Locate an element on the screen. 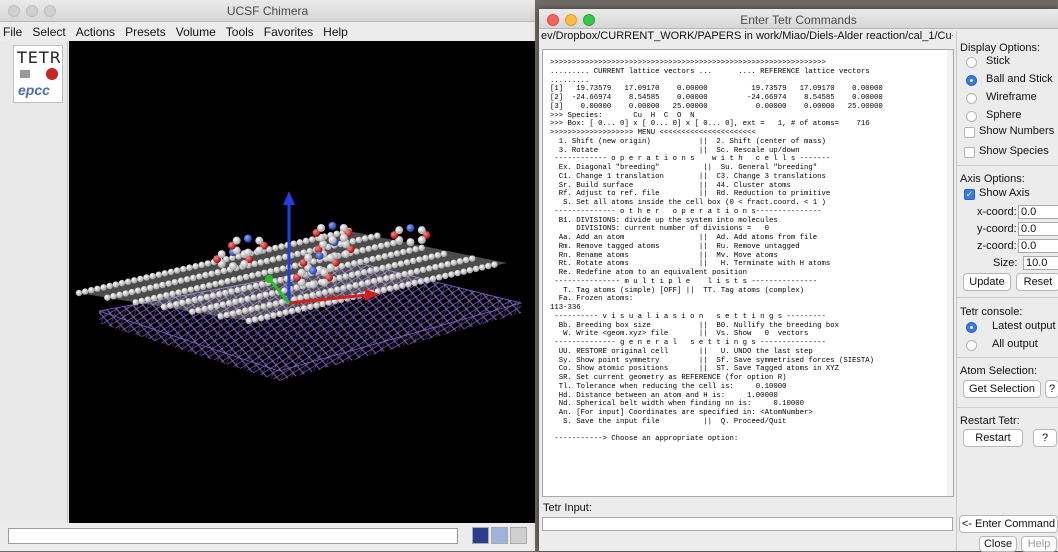 This screenshot has width=1058, height=552. menu-volume: Volume is located at coordinates (196, 32).